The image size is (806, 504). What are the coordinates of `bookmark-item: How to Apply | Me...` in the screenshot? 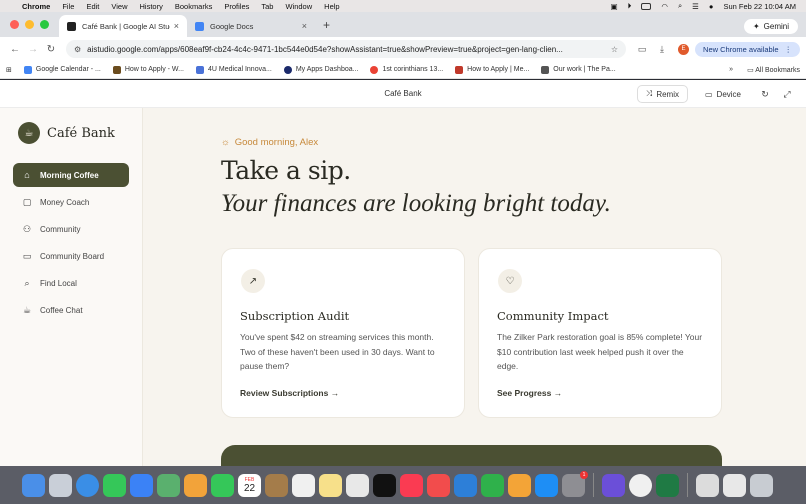 It's located at (492, 69).